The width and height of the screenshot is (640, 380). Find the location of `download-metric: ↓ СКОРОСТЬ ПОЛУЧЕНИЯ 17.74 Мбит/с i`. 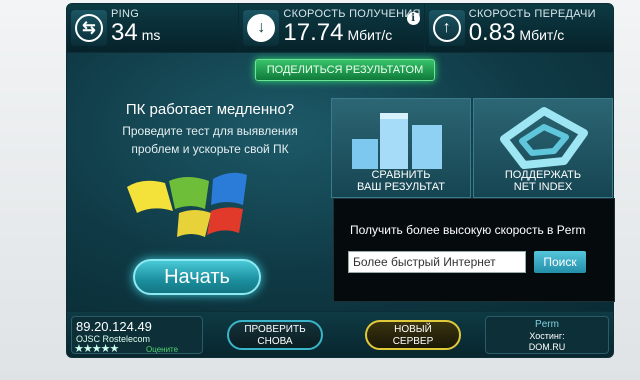

download-metric: ↓ СКОРОСТЬ ПОЛУЧЕНИЯ 17.74 Мбит/с i is located at coordinates (330, 28).